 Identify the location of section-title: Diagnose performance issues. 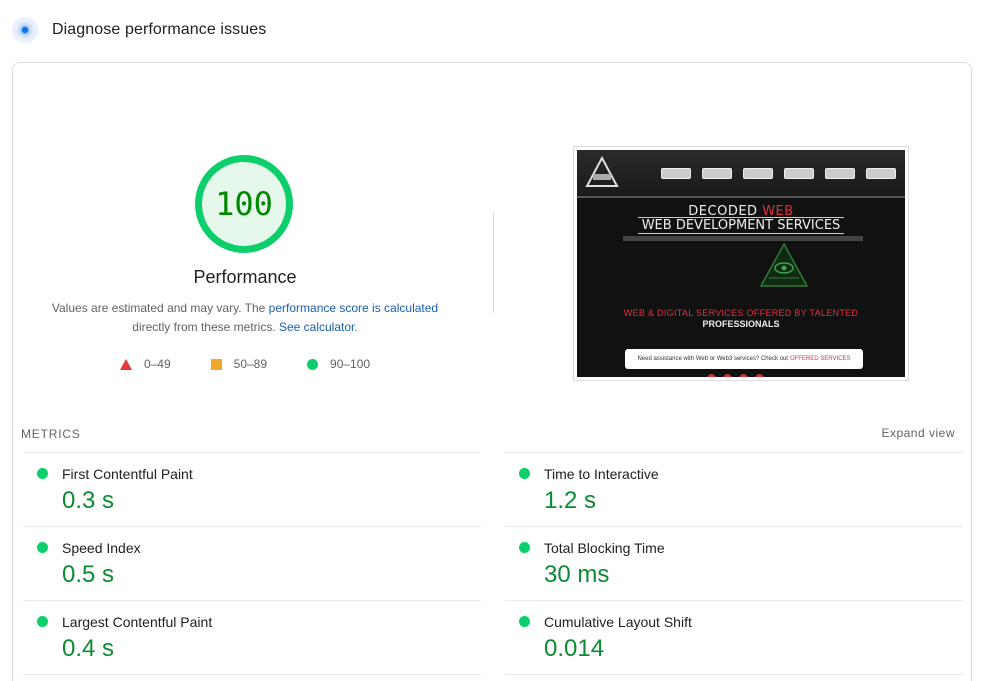
(159, 29).